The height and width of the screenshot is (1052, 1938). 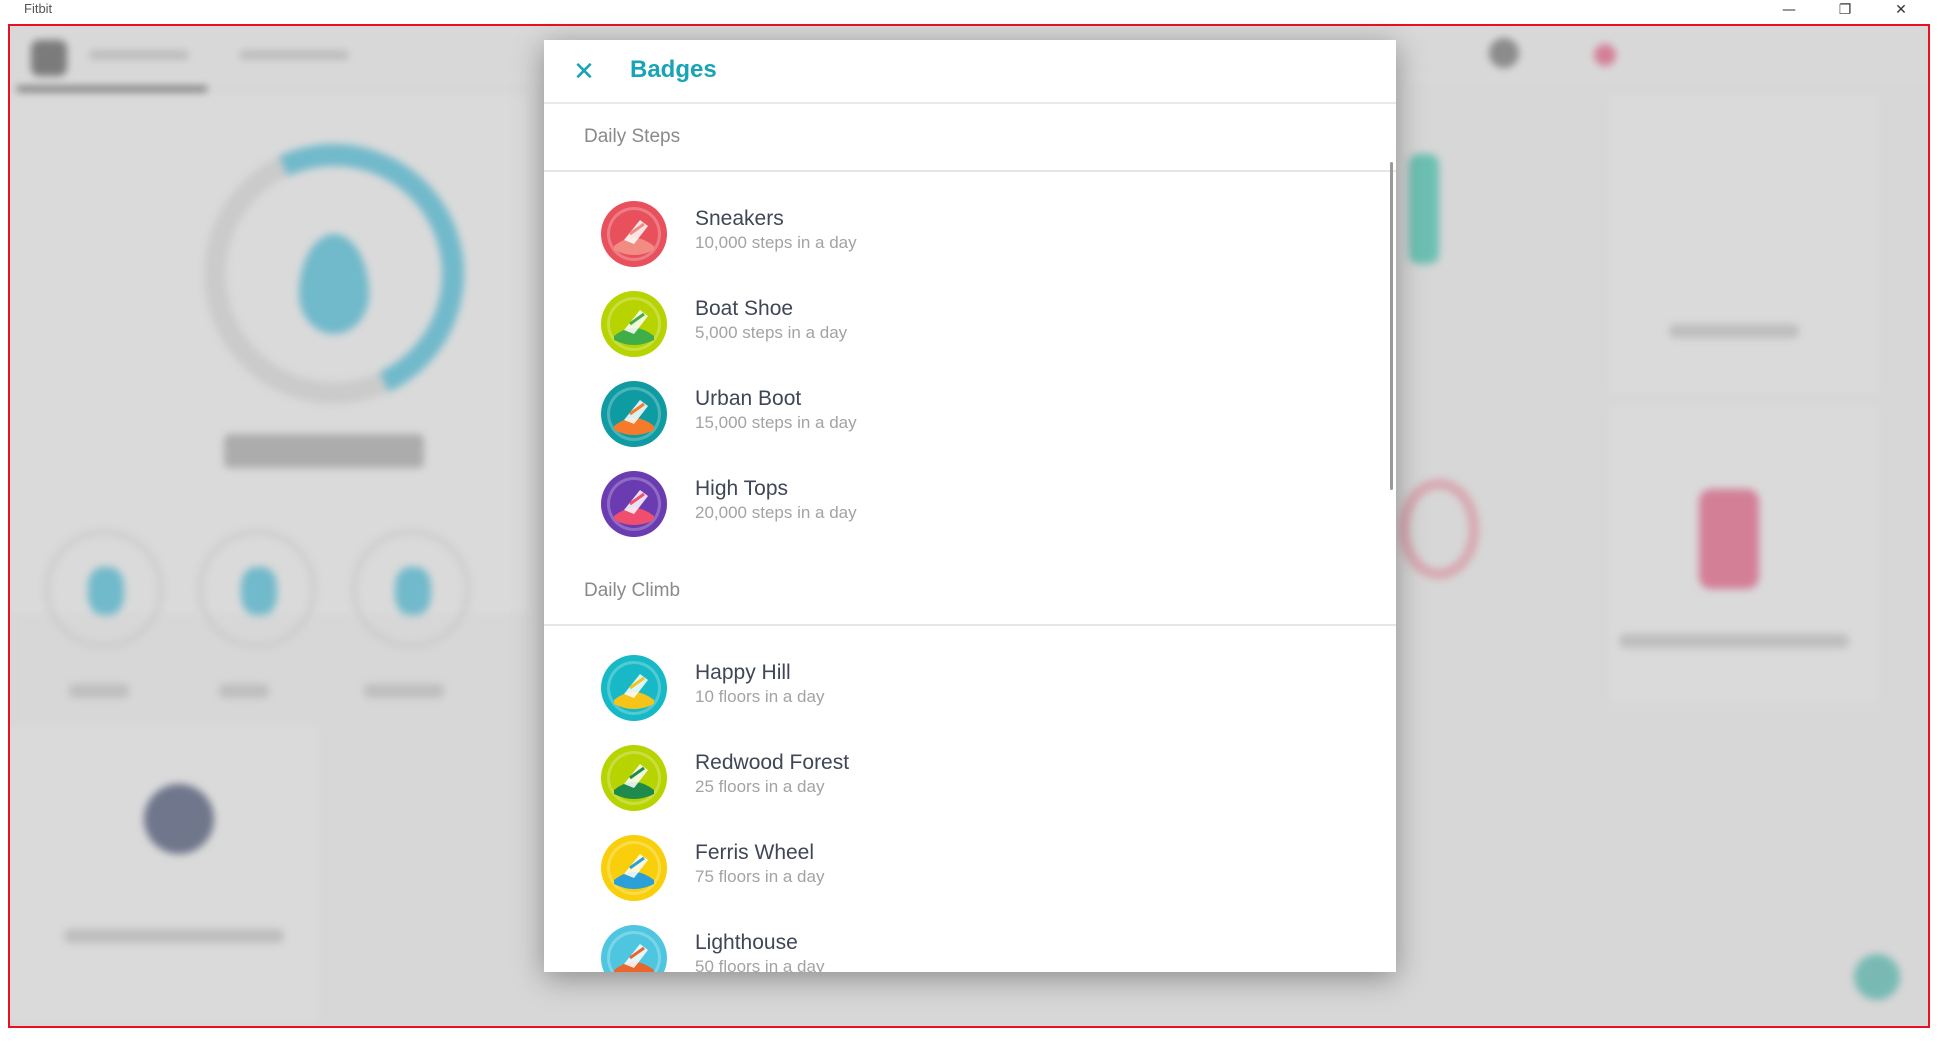 I want to click on app-title: Fitbit, so click(x=38, y=8).